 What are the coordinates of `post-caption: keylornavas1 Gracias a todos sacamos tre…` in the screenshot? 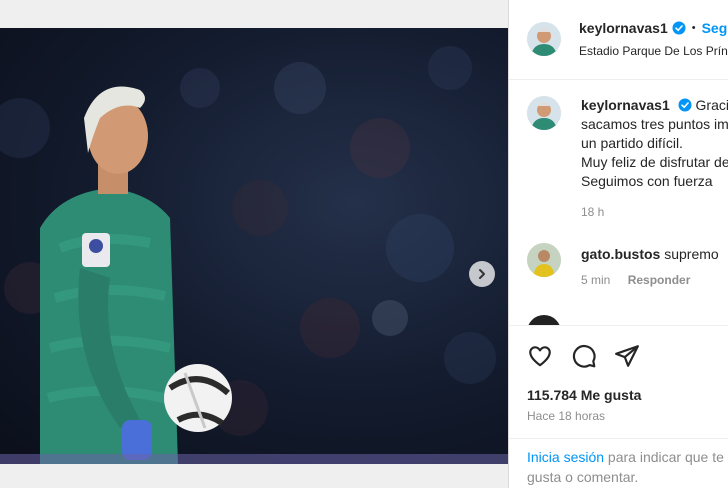 It's located at (654, 159).